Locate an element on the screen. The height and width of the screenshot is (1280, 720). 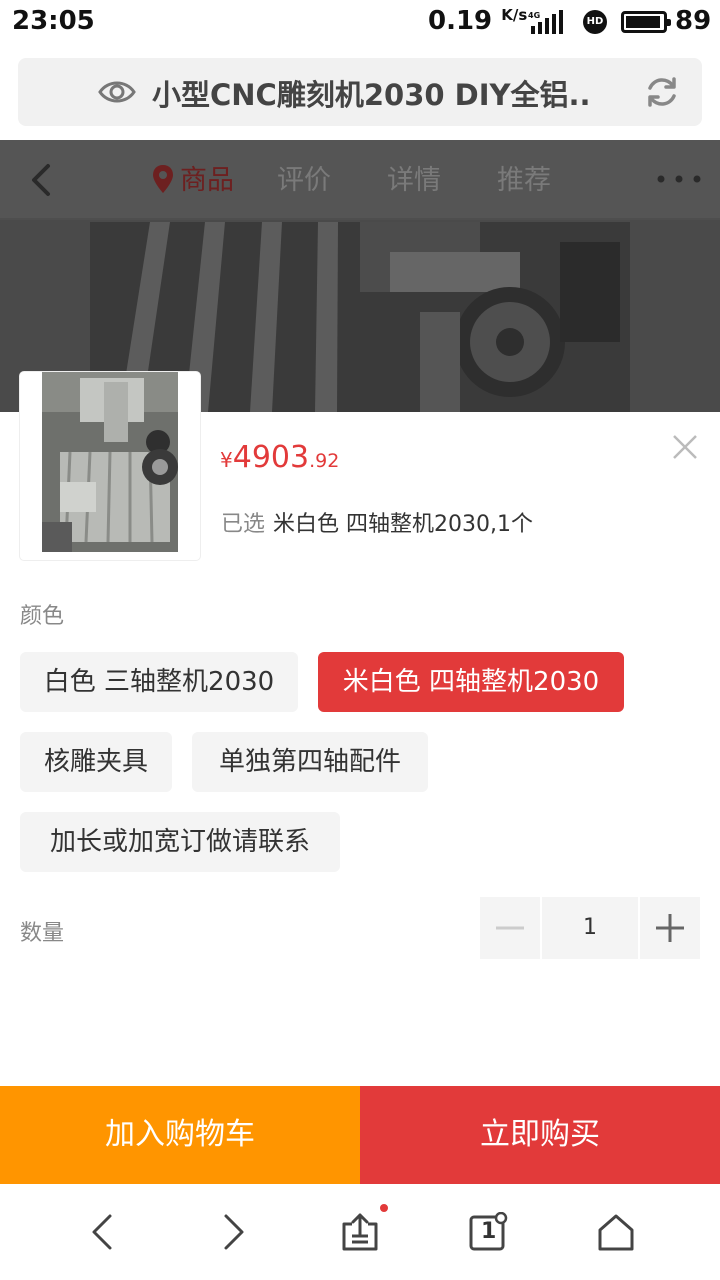
selected-value: 米白色 四轴整机2030,1个 is located at coordinates (403, 524).